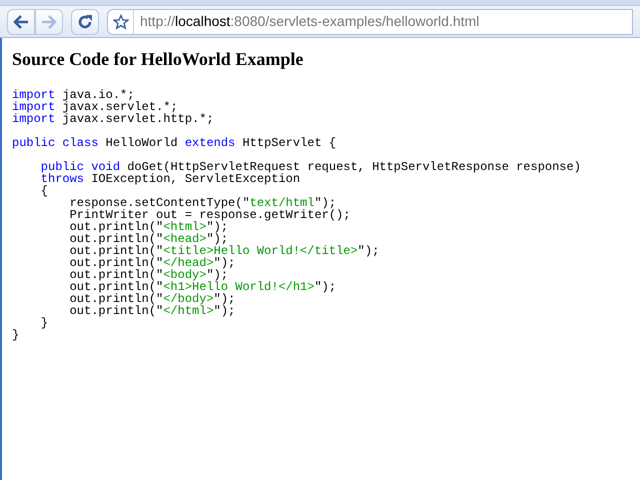  I want to click on code-line: out.println("<title>Hello World!</title>");, so click(224, 251).